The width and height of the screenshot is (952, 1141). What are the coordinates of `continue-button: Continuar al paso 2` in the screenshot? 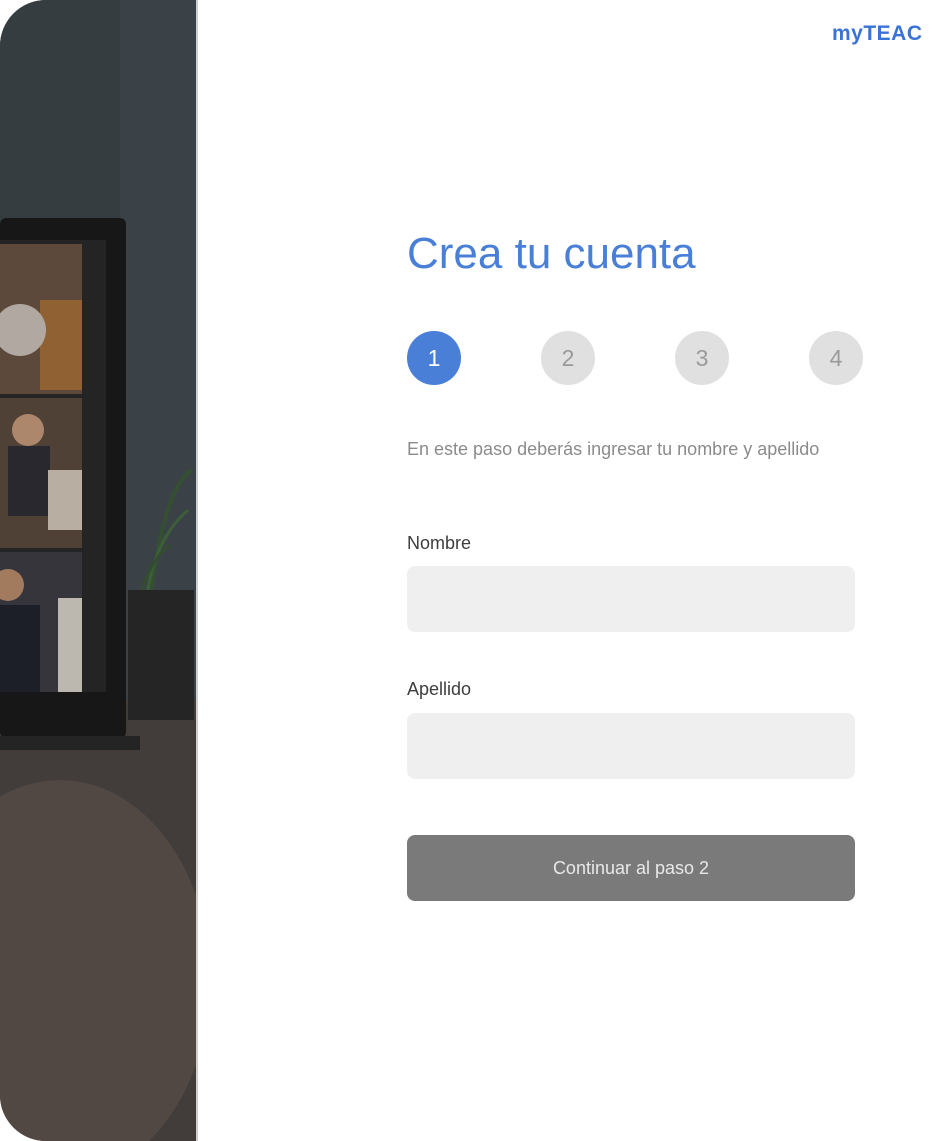 It's located at (631, 868).